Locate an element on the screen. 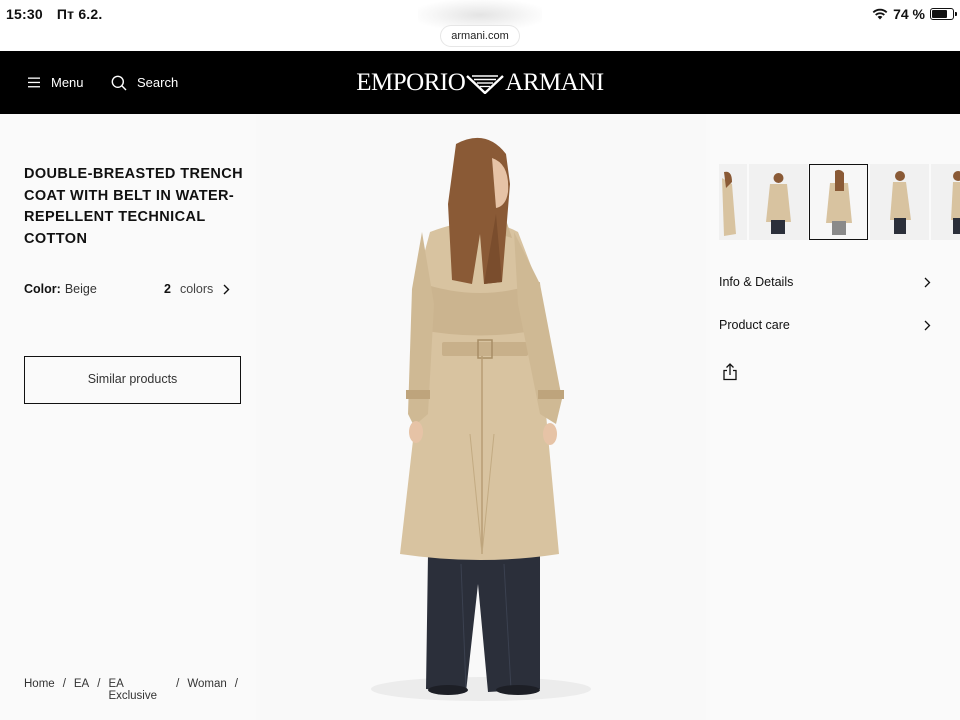 The image size is (960, 720). product-care-label: Product care is located at coordinates (754, 325).